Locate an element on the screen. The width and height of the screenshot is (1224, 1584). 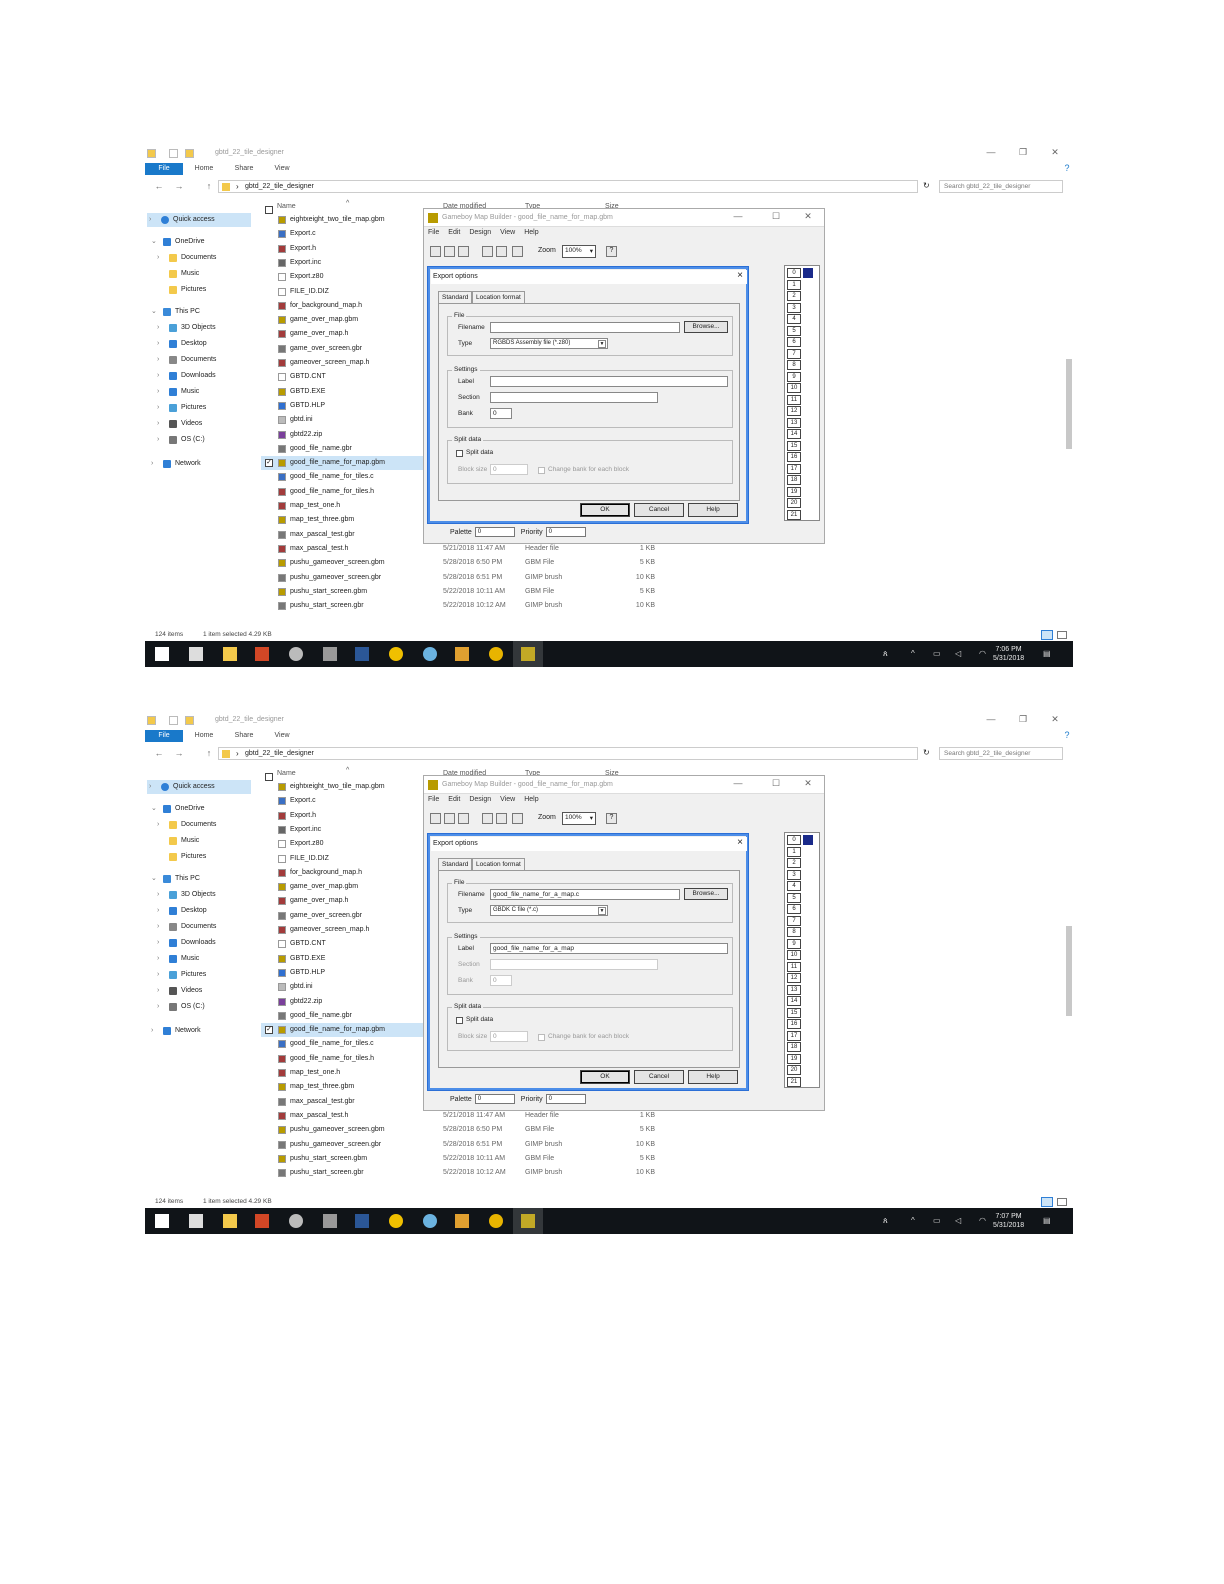
menu-design: Design is located at coordinates (480, 232).